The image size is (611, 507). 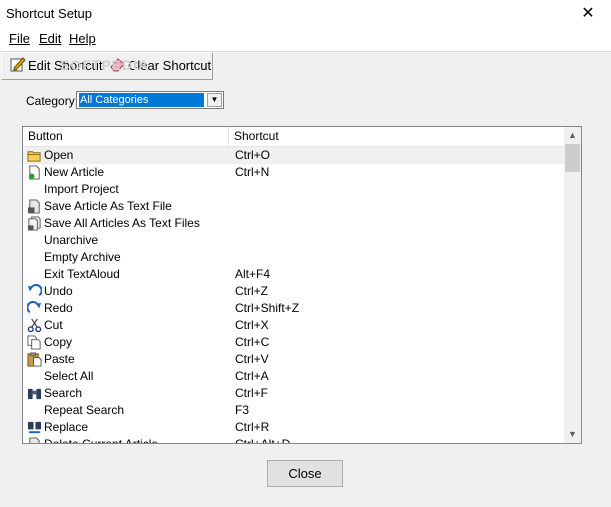 I want to click on scissors-icon, so click(x=34, y=325).